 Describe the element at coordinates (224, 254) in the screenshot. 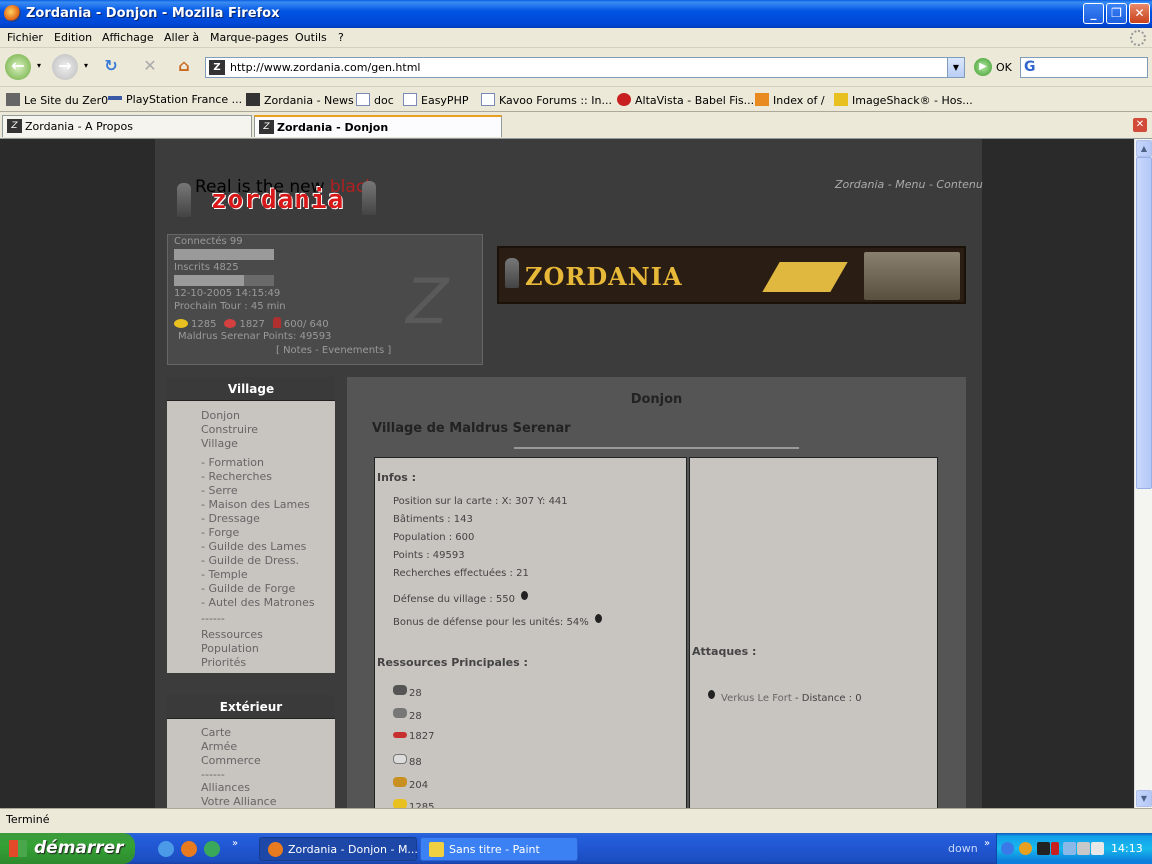

I see `connected-bar-fill` at that location.